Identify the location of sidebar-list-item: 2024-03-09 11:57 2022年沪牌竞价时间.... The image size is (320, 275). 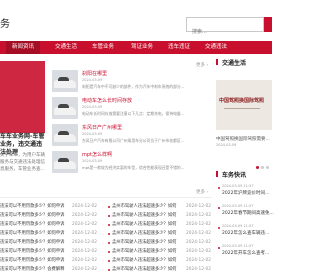
(247, 190).